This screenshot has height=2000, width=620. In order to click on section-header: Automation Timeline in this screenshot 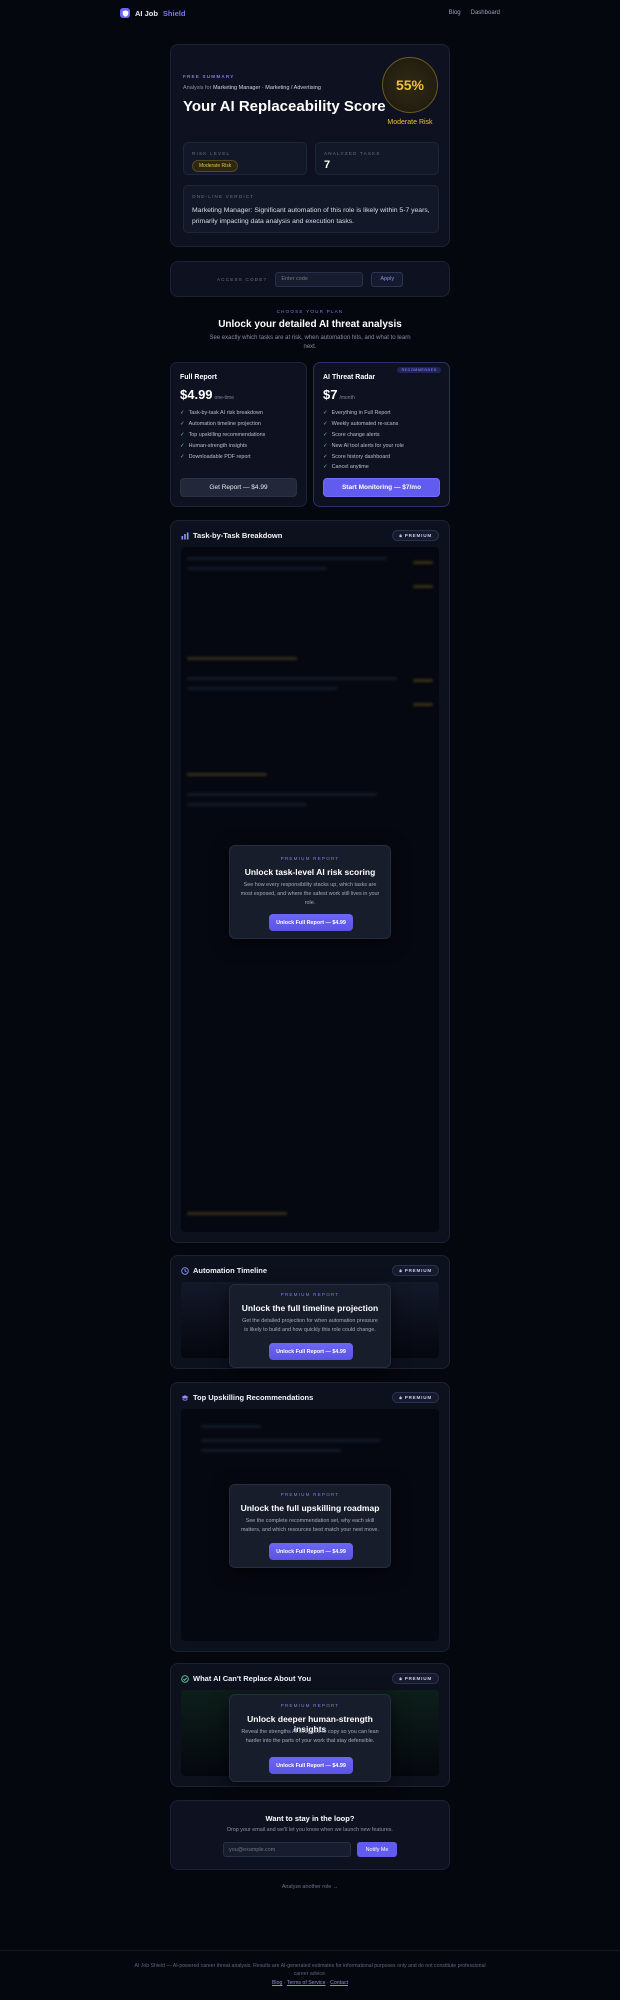, I will do `click(224, 1270)`.